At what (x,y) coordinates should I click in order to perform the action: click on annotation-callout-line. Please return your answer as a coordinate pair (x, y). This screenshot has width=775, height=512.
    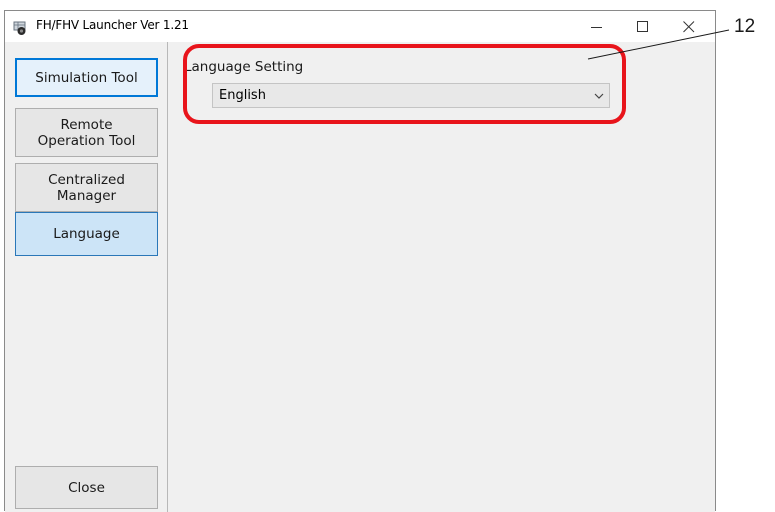
    Looking at the image, I should click on (658, 44).